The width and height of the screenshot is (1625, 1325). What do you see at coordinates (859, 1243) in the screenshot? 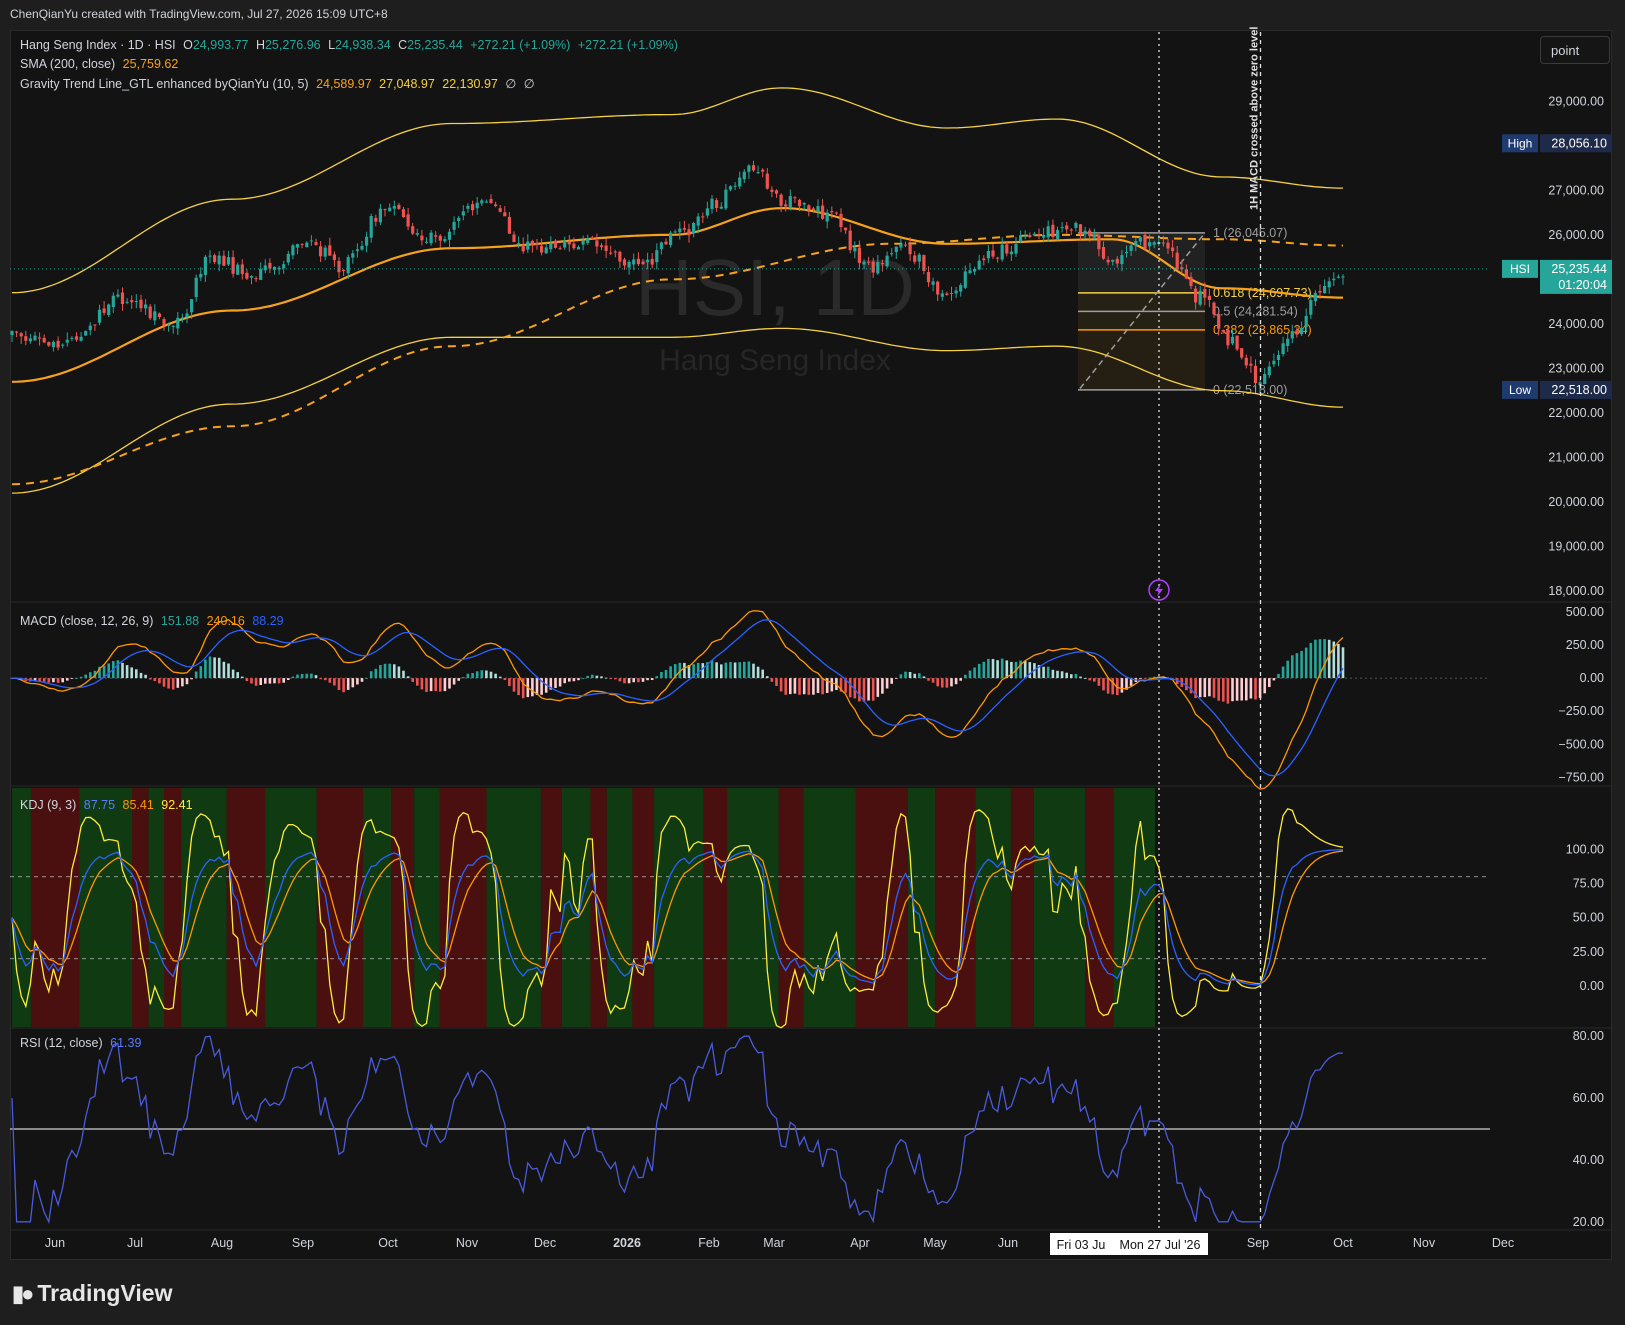
I see `time-tick-10: Apr` at bounding box center [859, 1243].